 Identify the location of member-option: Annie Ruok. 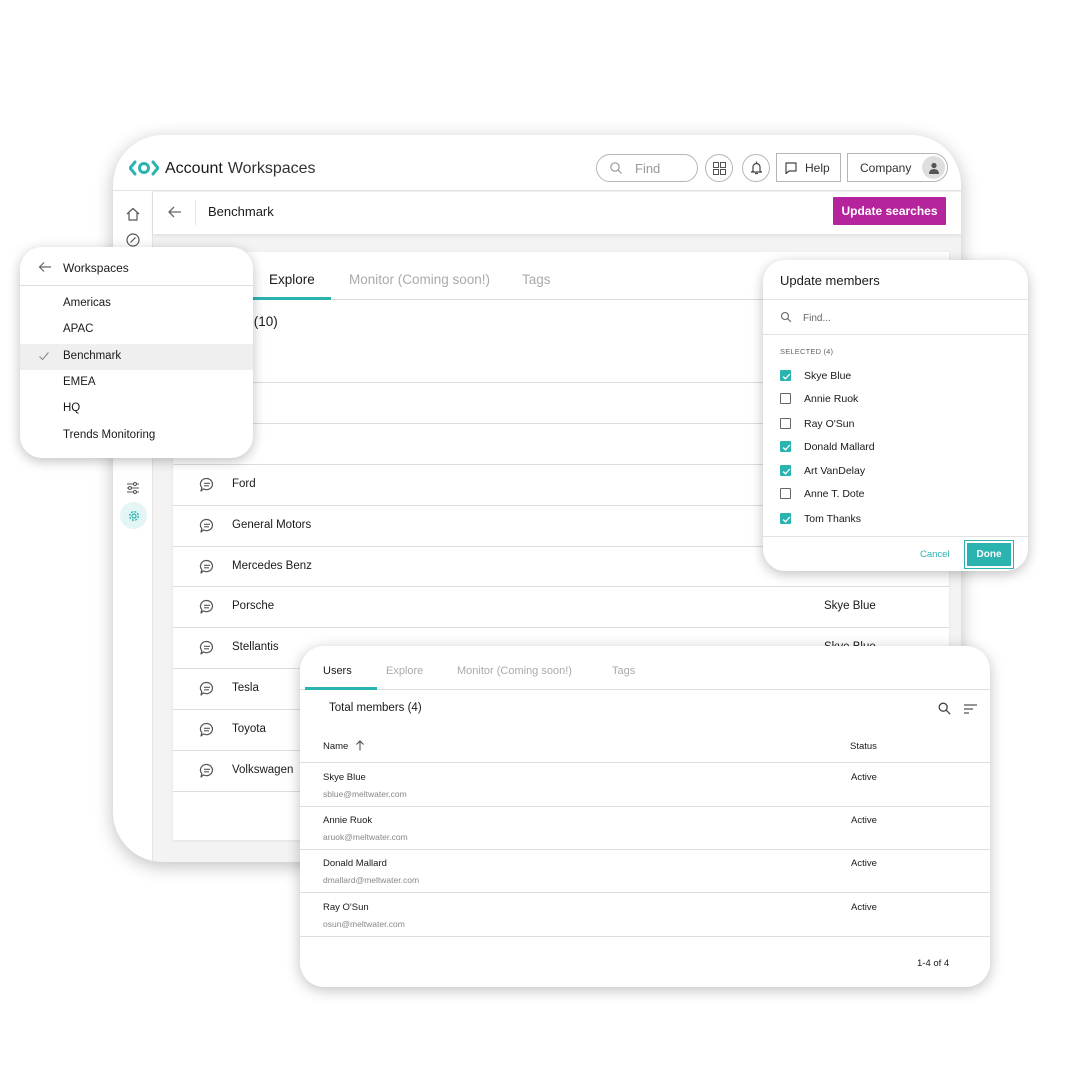
(895, 399).